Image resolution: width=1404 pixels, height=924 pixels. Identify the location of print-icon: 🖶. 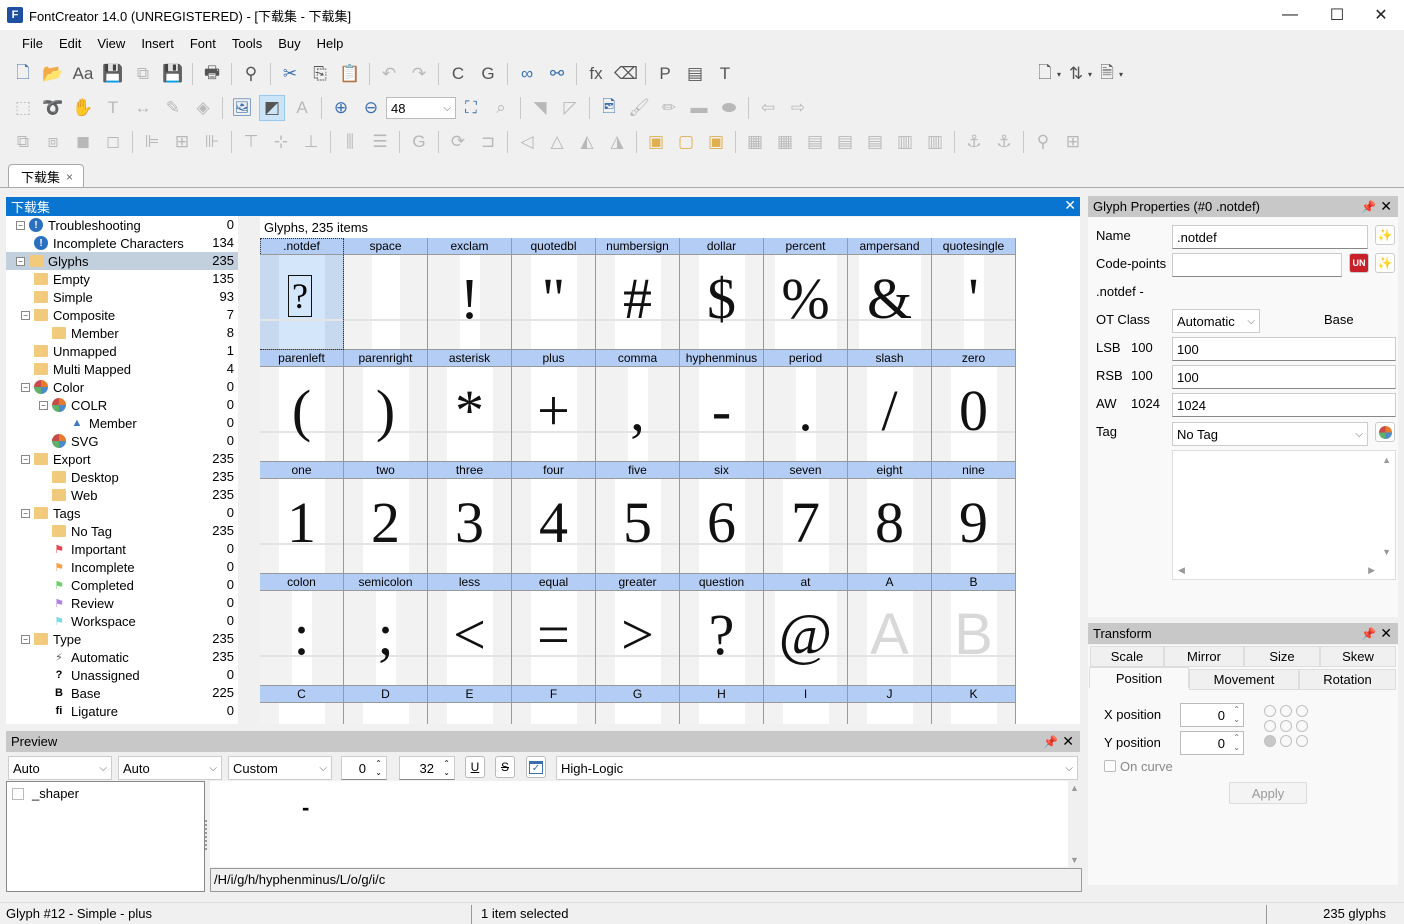
(212, 74).